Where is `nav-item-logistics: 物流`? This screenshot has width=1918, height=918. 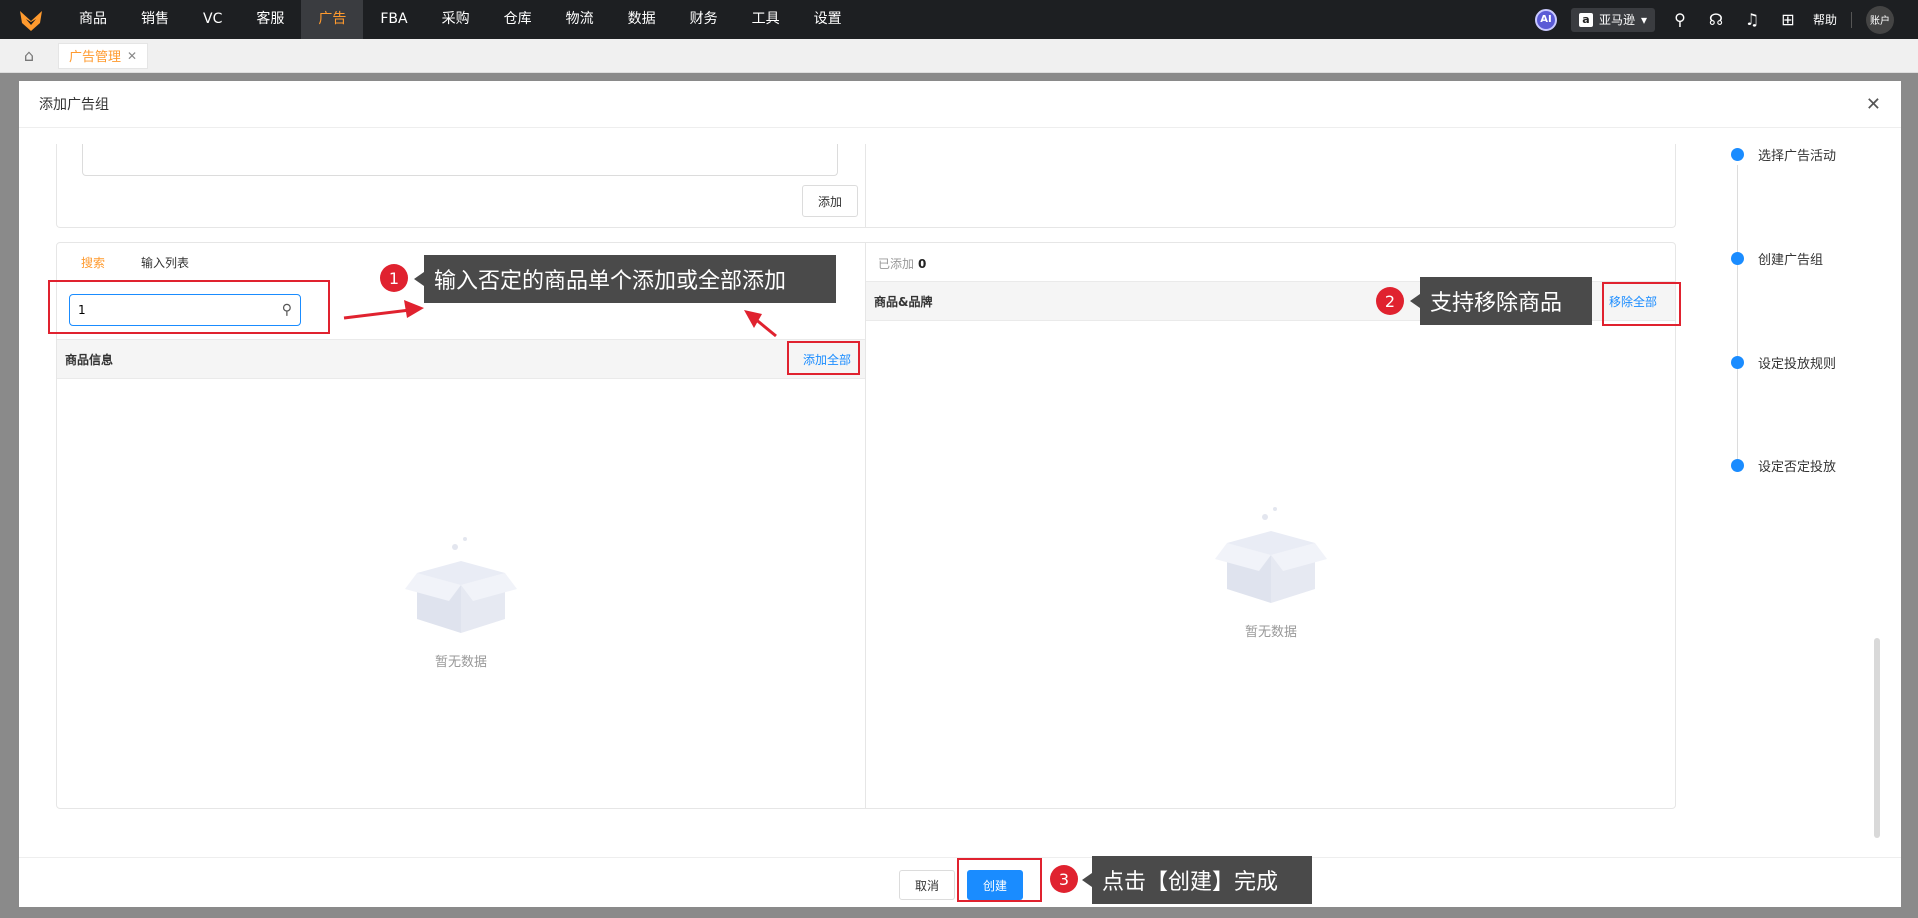 nav-item-logistics: 物流 is located at coordinates (580, 19).